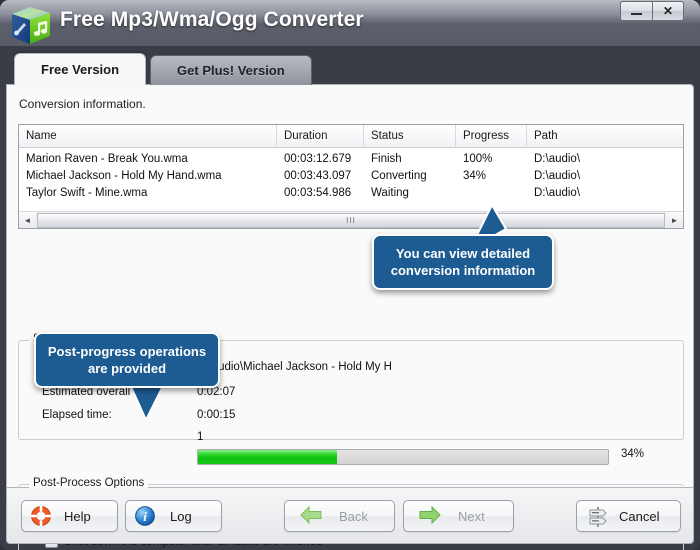  Describe the element at coordinates (410, 136) in the screenshot. I see `column-header-status: Status` at that location.